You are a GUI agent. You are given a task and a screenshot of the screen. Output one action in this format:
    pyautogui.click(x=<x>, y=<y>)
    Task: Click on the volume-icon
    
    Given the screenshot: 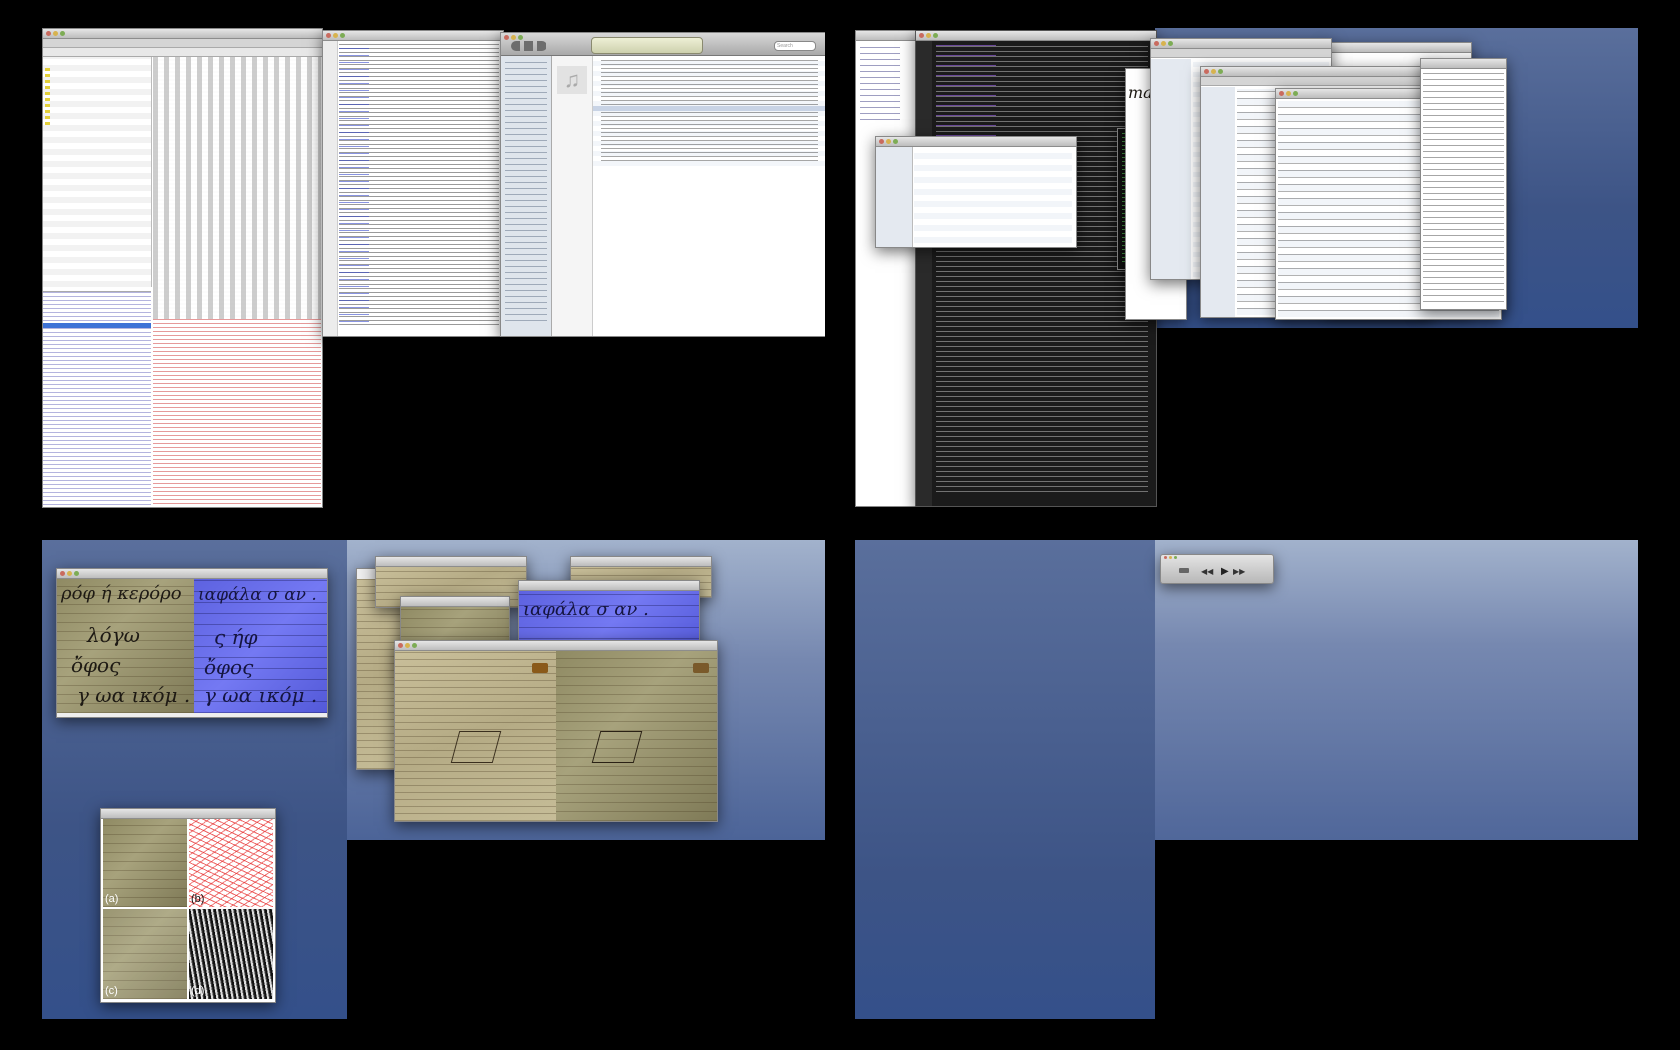 What is the action you would take?
    pyautogui.click(x=1184, y=570)
    